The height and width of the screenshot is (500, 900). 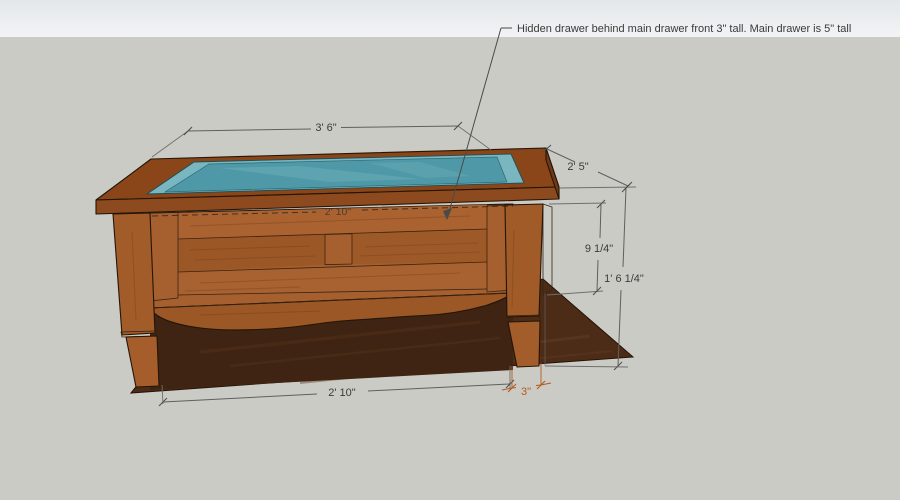 I want to click on dimension-label: 1' 6 1/4", so click(x=624, y=279).